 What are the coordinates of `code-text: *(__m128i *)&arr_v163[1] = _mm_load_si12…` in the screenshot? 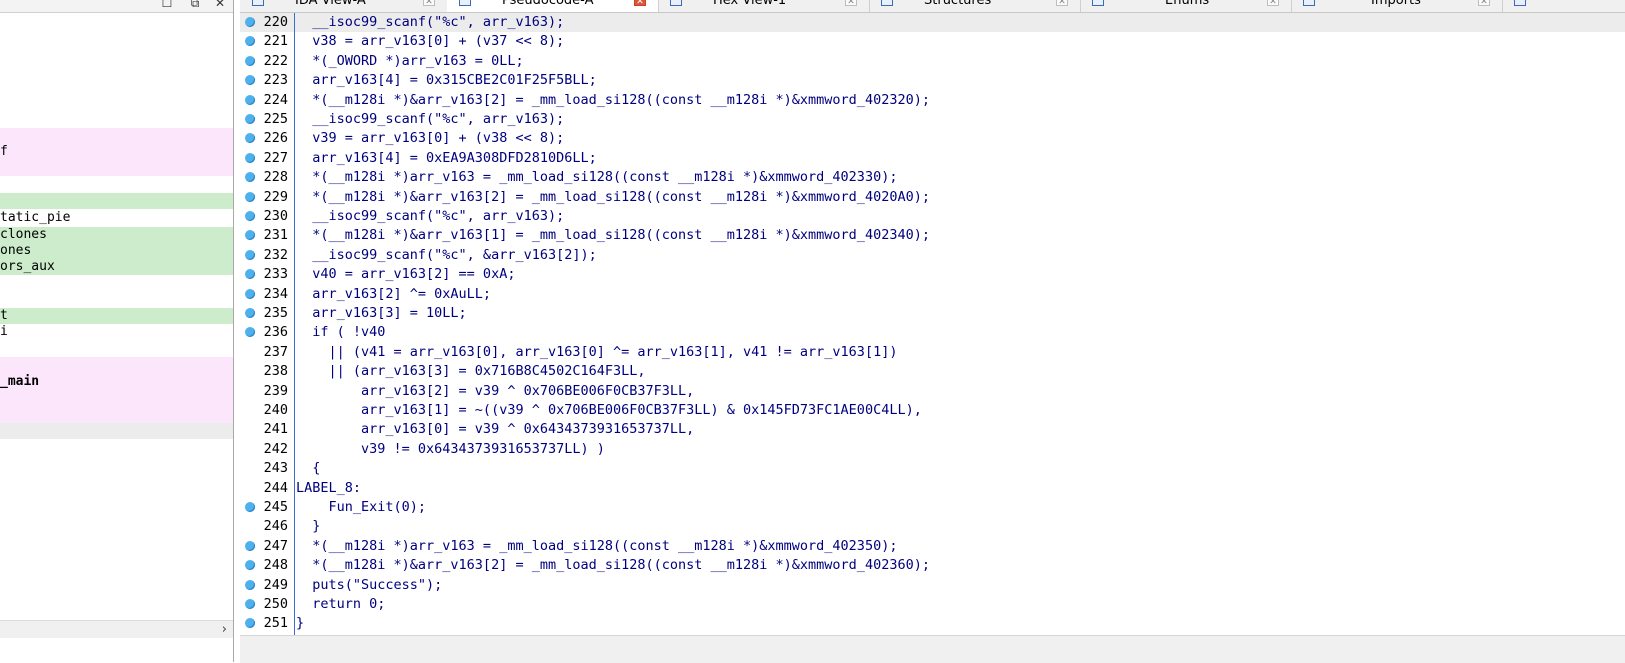 It's located at (613, 235).